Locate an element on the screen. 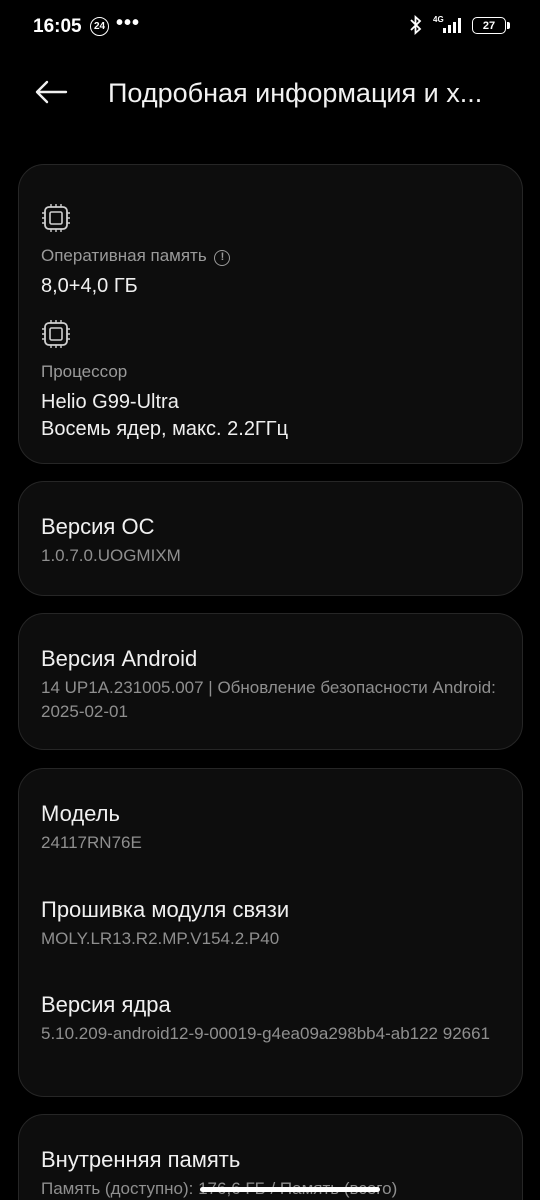 Image resolution: width=540 pixels, height=1200 pixels. model-title: Модель is located at coordinates (80, 813).